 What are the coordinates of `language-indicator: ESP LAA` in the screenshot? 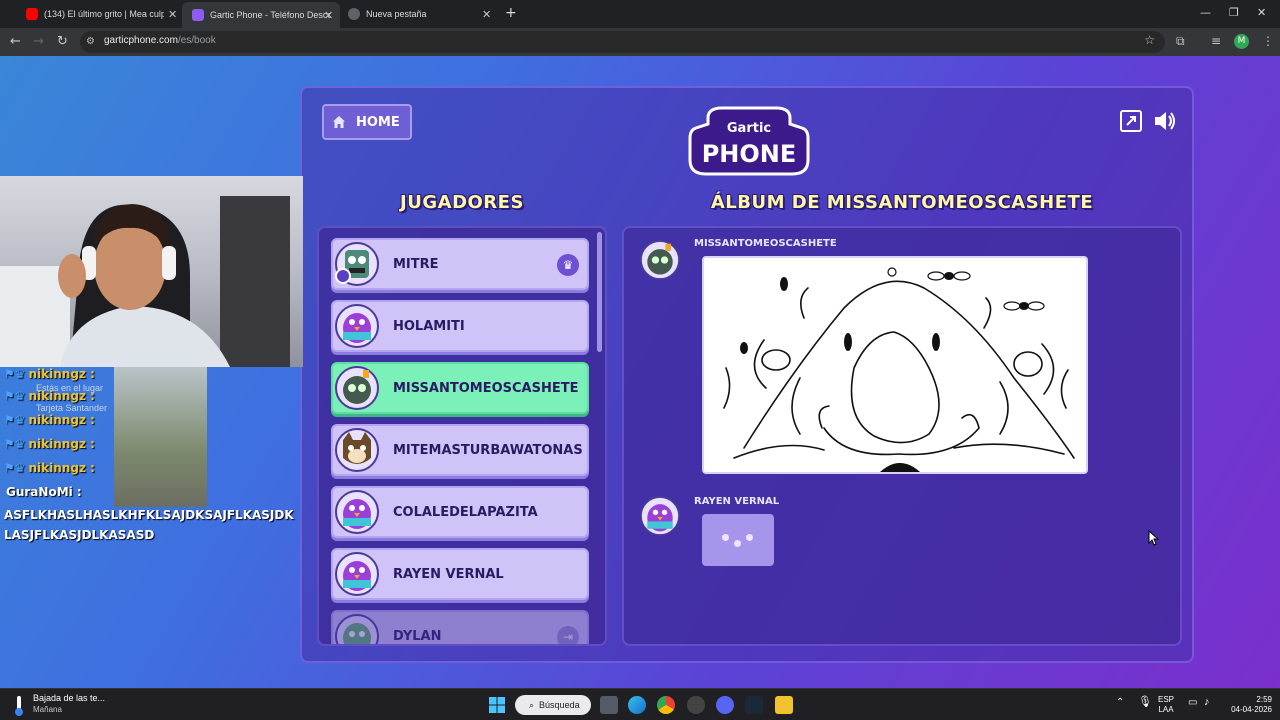 It's located at (1166, 705).